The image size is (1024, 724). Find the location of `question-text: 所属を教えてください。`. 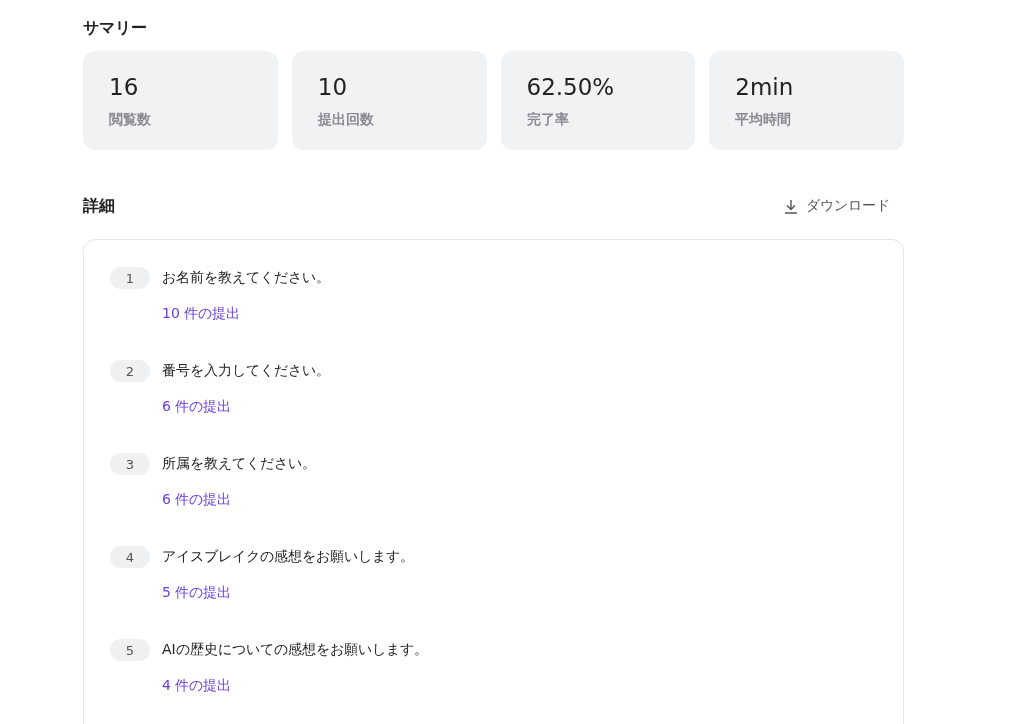

question-text: 所属を教えてください。 is located at coordinates (239, 464).